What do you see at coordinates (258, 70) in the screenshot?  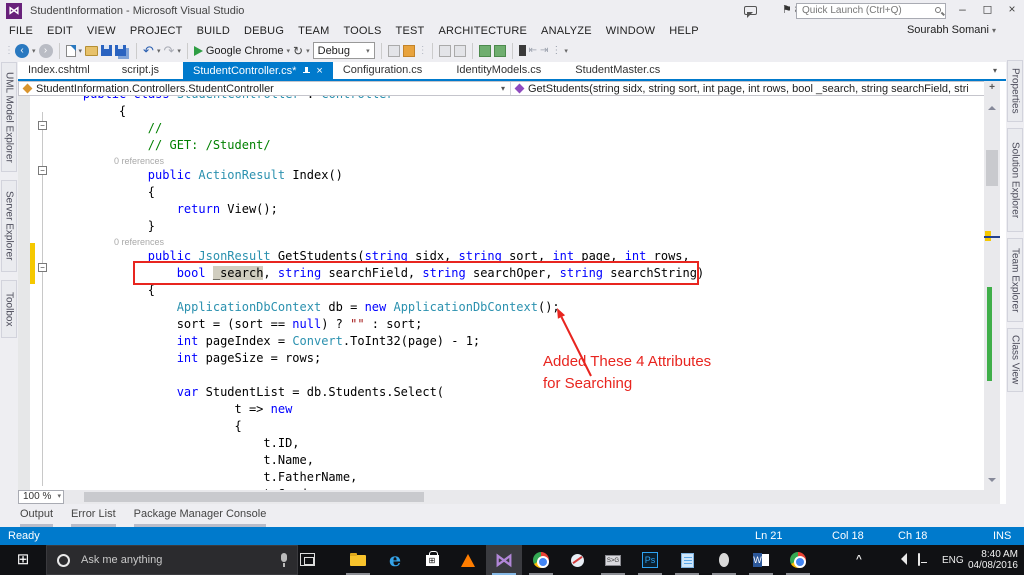 I see `tab-studentcontroller-cs: StudentController.cs* ×` at bounding box center [258, 70].